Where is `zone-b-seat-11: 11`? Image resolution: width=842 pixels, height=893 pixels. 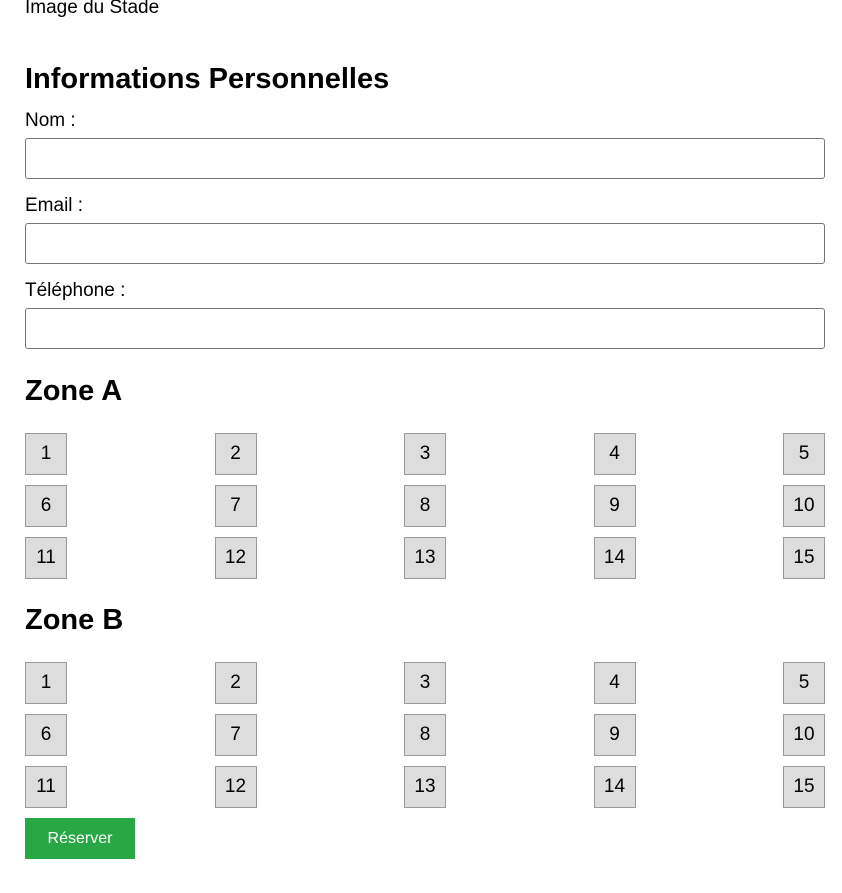
zone-b-seat-11: 11 is located at coordinates (46, 787).